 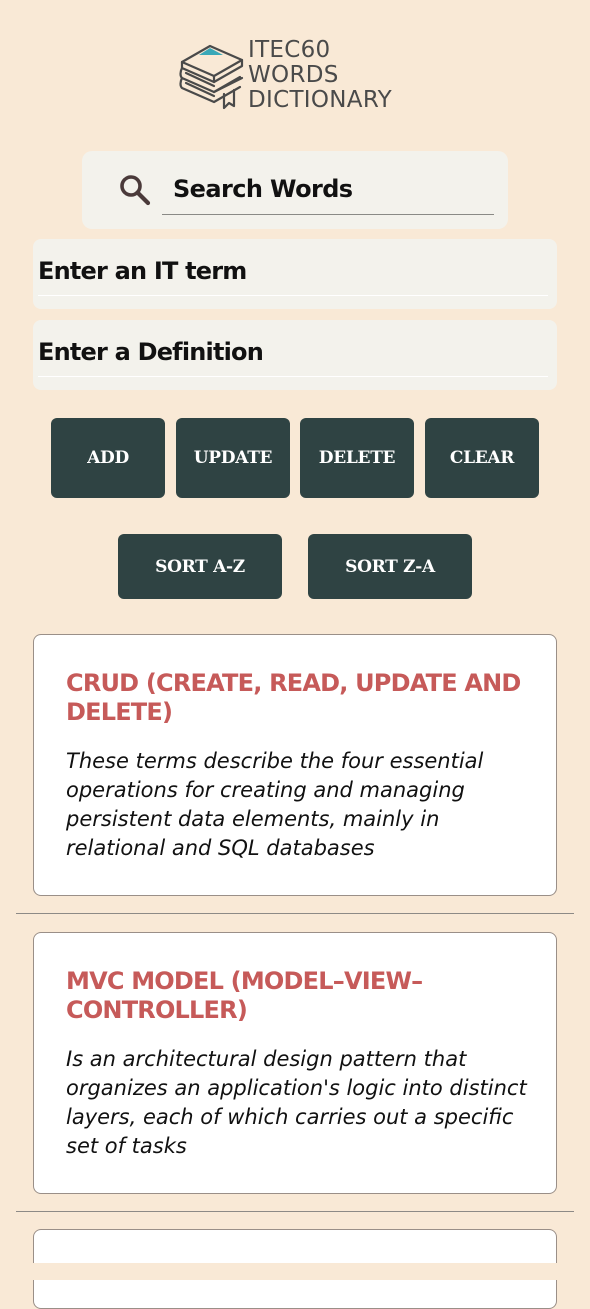 I want to click on search-input, so click(x=328, y=189).